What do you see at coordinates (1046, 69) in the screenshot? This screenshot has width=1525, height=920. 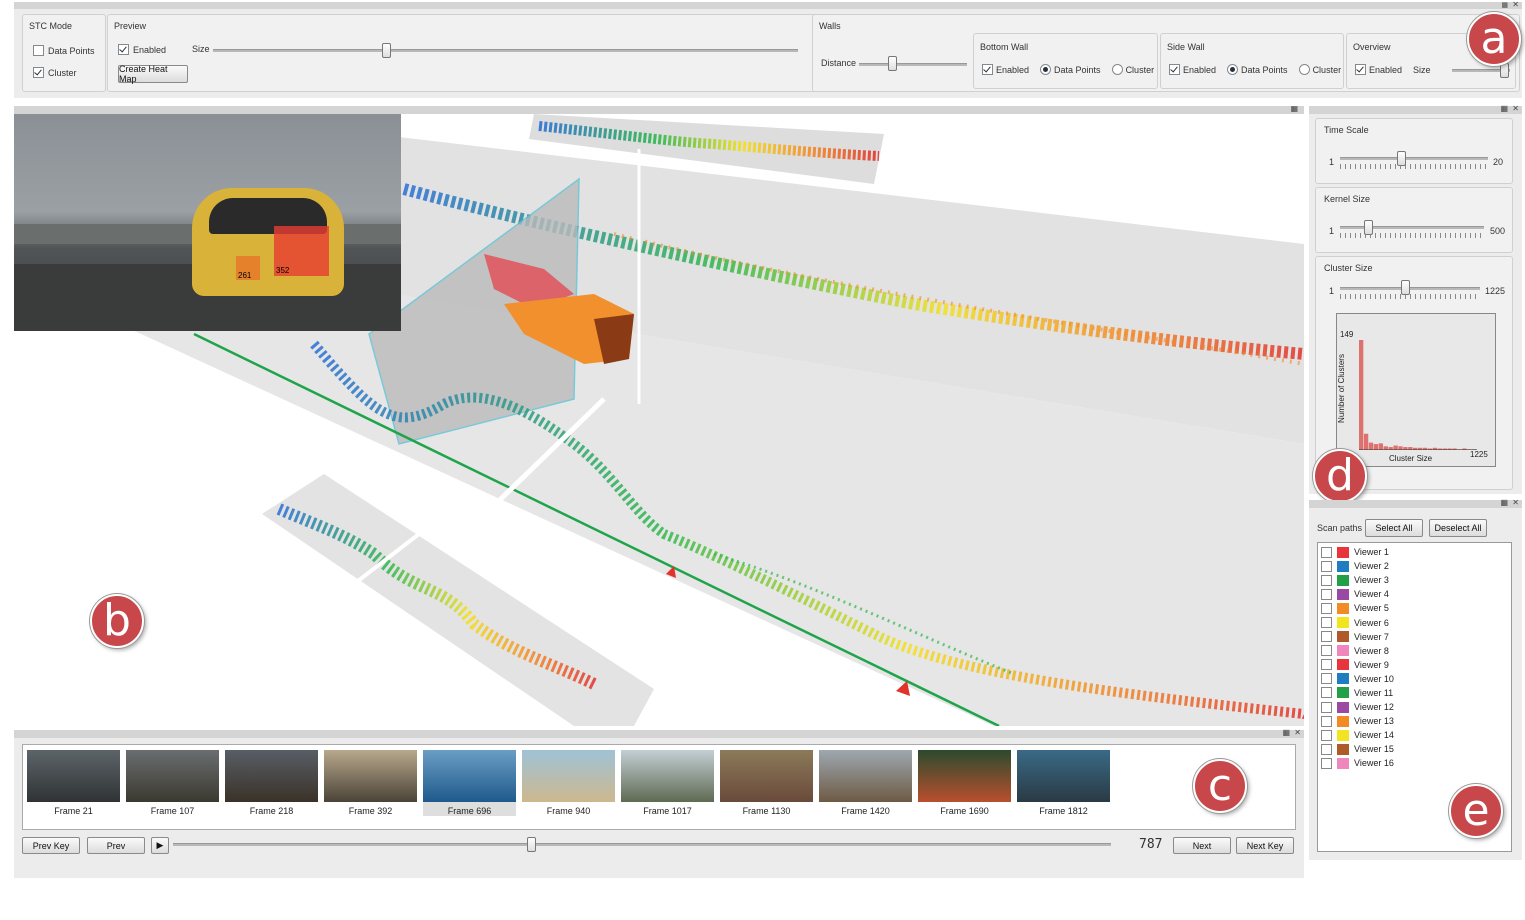 I see `bottom-wall-data-points-radio` at bounding box center [1046, 69].